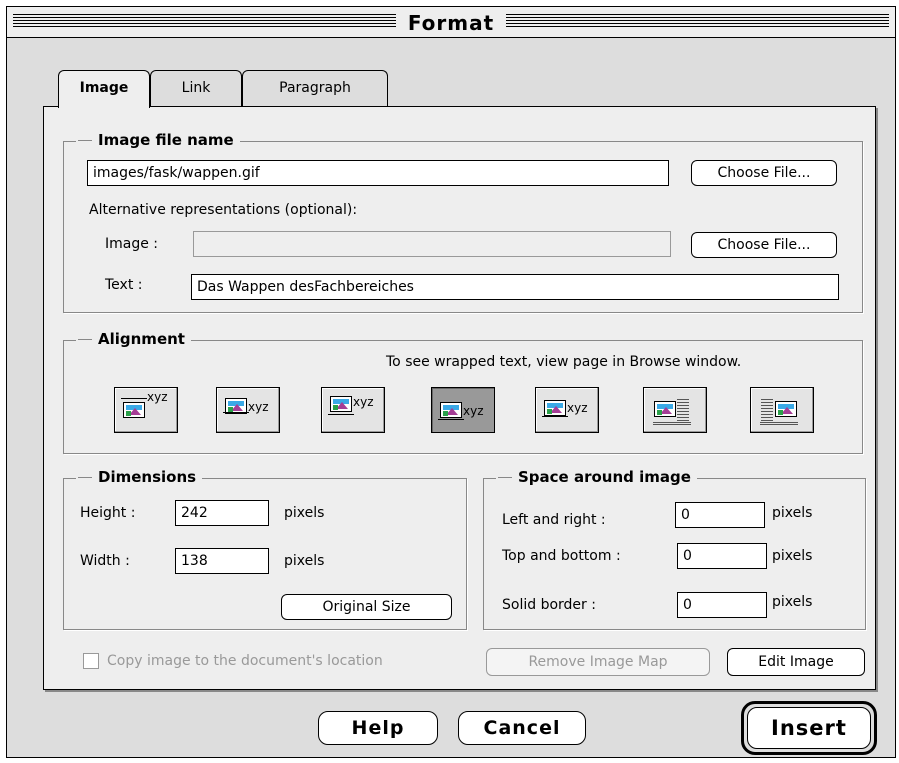  Describe the element at coordinates (809, 728) in the screenshot. I see `insert-button: Insert` at that location.